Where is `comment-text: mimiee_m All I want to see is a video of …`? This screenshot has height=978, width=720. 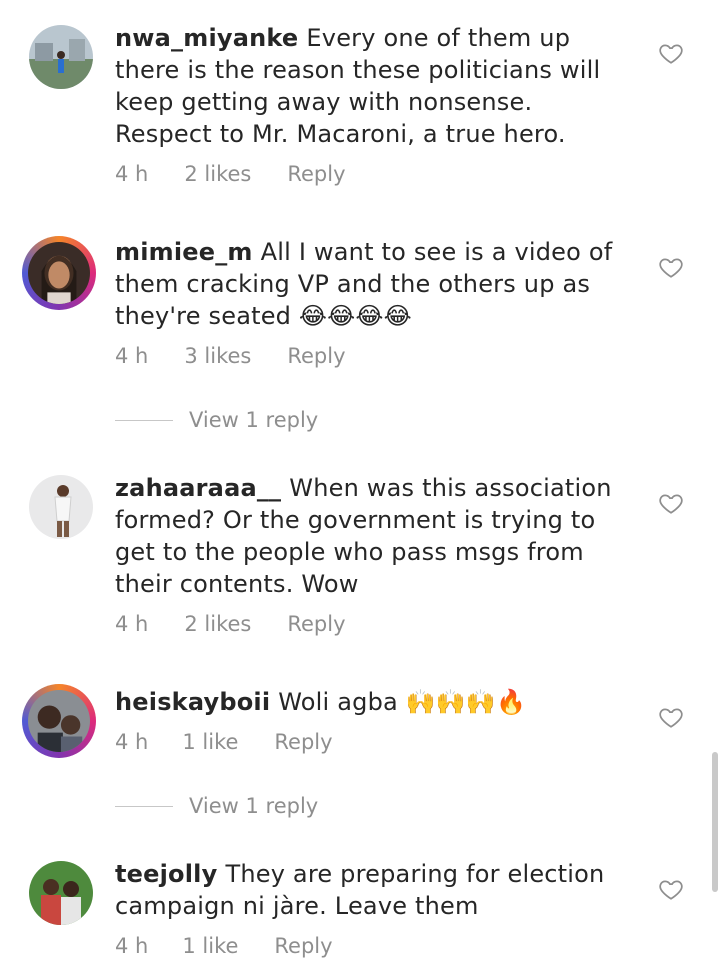
comment-text: mimiee_m All I want to see is a video of … is located at coordinates (375, 284).